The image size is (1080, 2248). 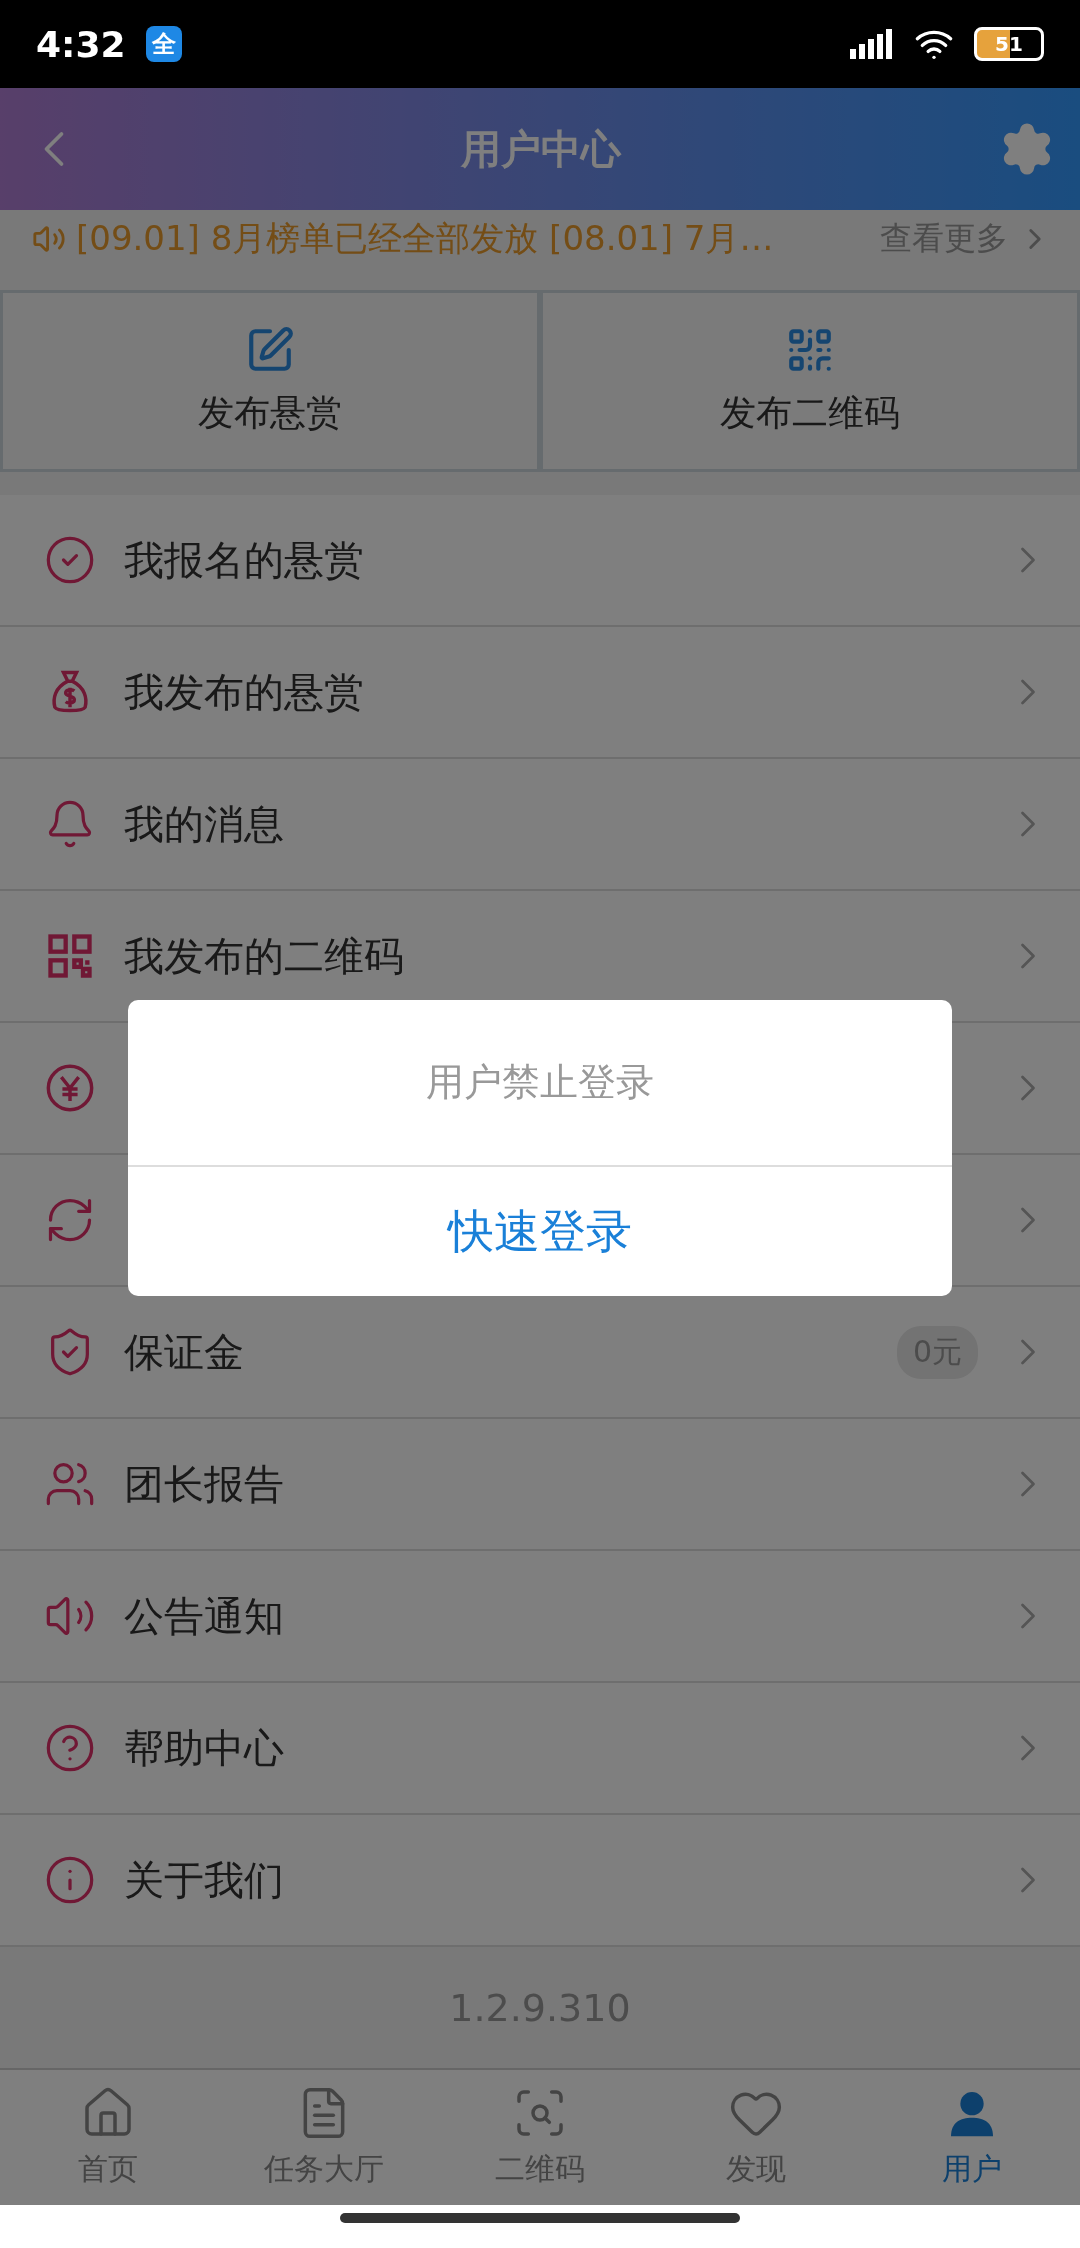 I want to click on yen-circle-icon, so click(x=70, y=1088).